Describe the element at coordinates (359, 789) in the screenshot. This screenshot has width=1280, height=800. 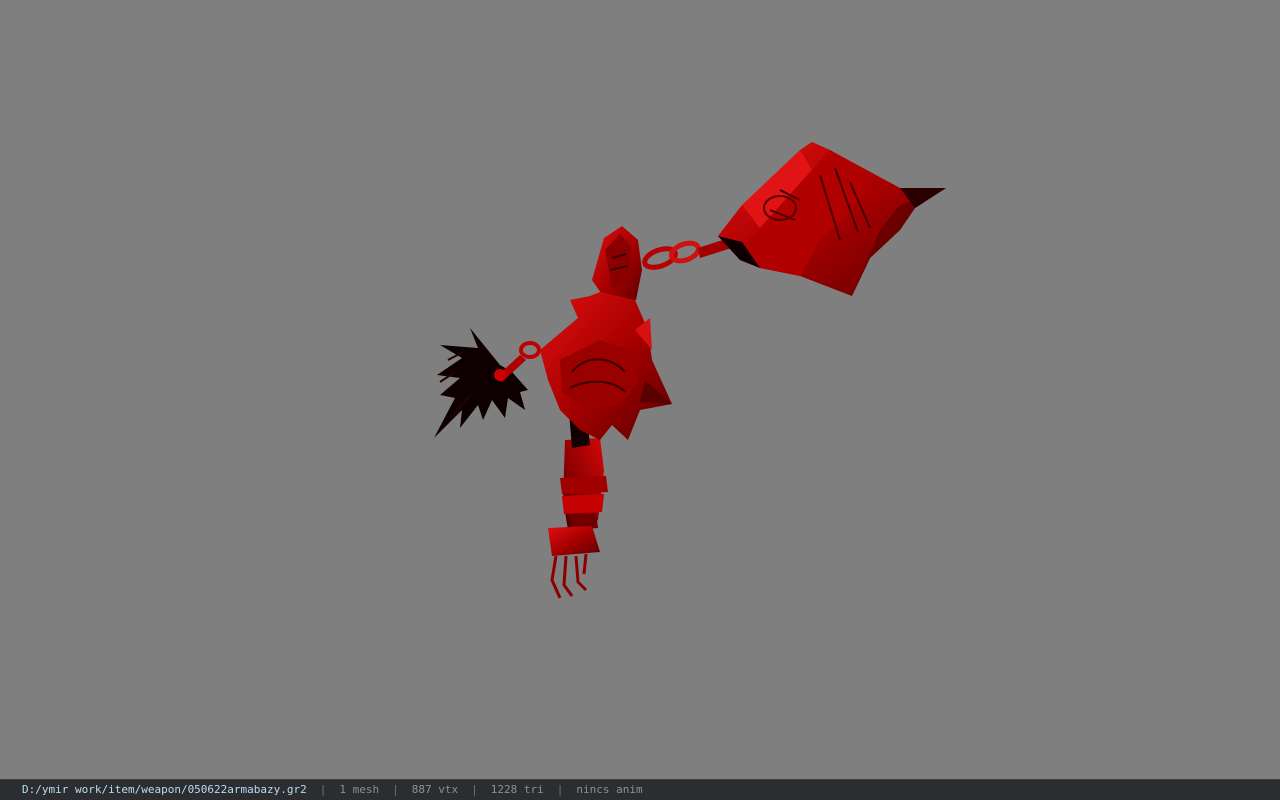
I see `mesh-count-label: 1 mesh` at that location.